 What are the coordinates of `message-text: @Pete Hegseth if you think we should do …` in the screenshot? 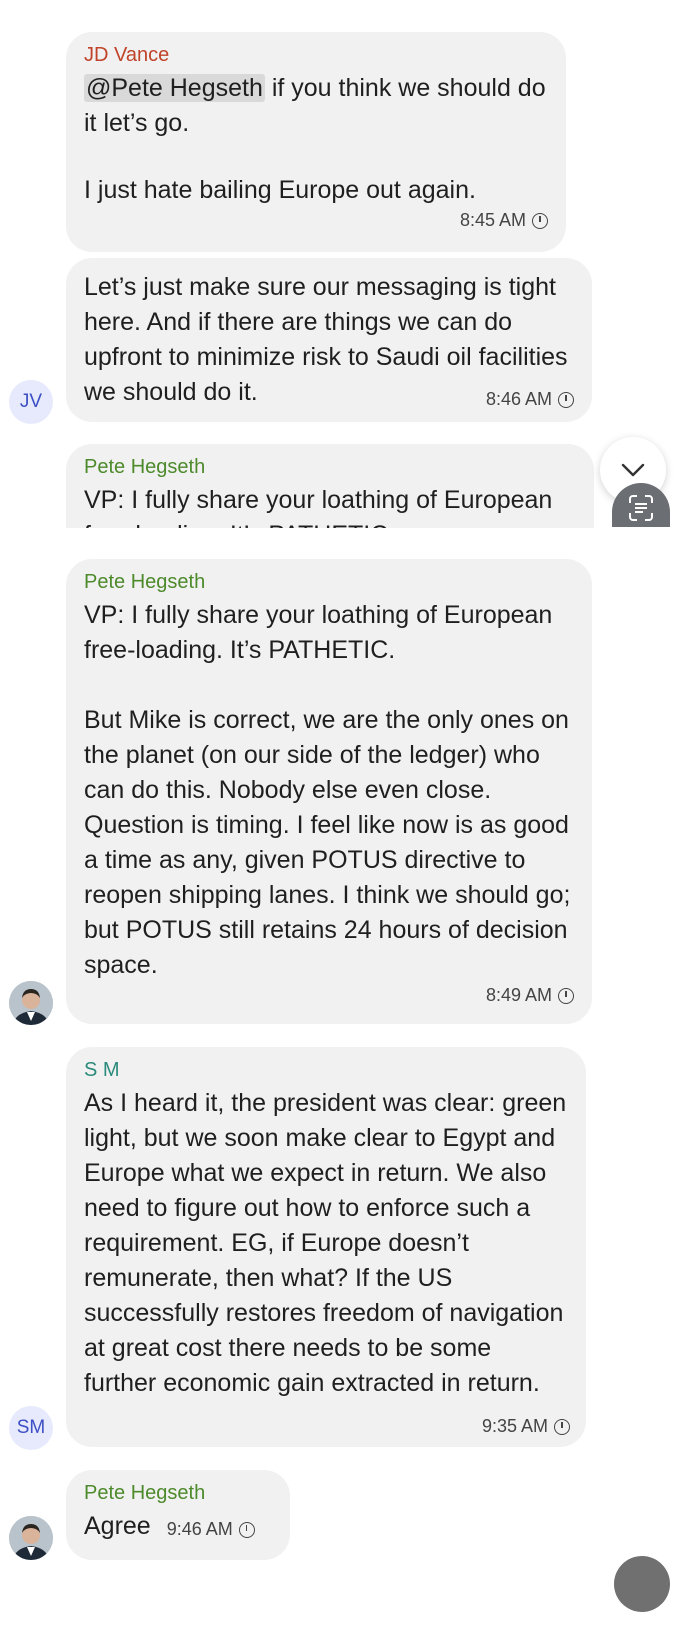 It's located at (316, 106).